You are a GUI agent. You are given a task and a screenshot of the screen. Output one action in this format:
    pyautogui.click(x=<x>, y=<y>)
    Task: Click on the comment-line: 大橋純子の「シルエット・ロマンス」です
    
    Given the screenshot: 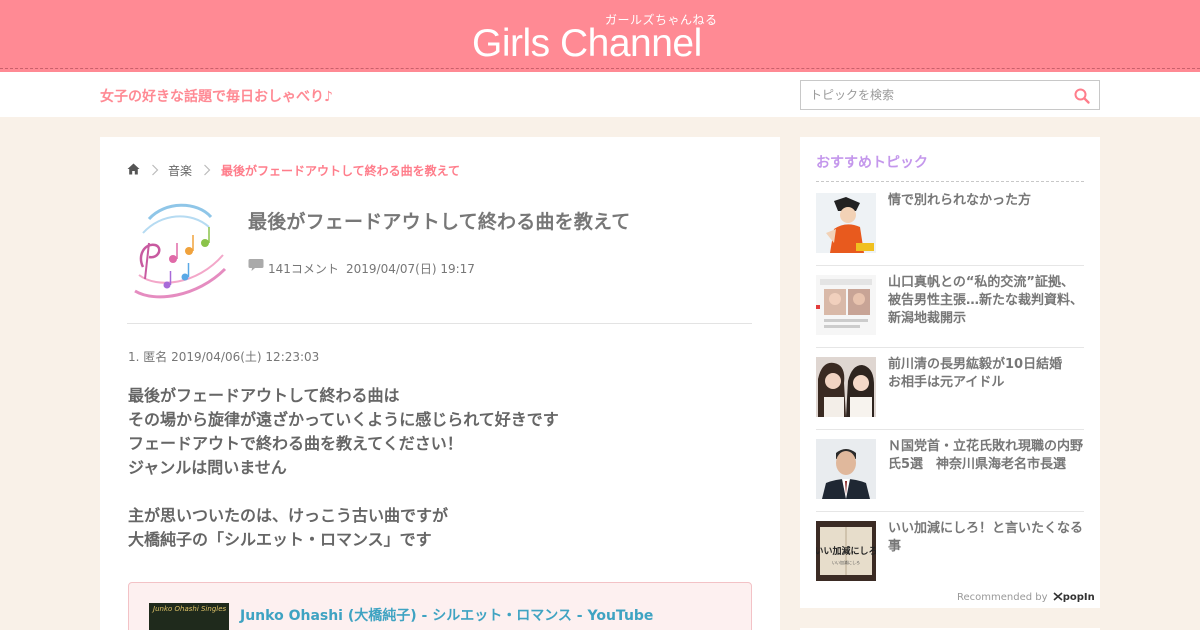 What is the action you would take?
    pyautogui.click(x=280, y=539)
    